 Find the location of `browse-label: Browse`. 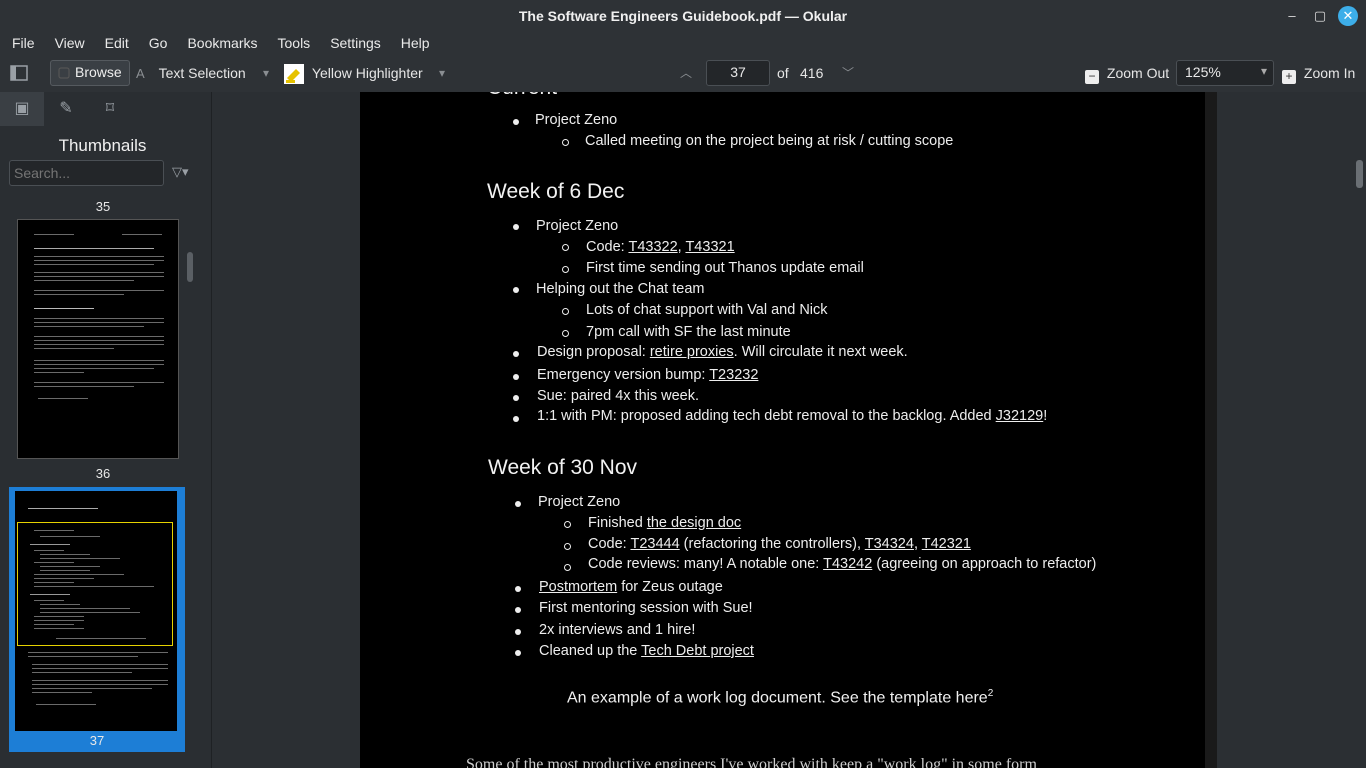

browse-label: Browse is located at coordinates (98, 72).